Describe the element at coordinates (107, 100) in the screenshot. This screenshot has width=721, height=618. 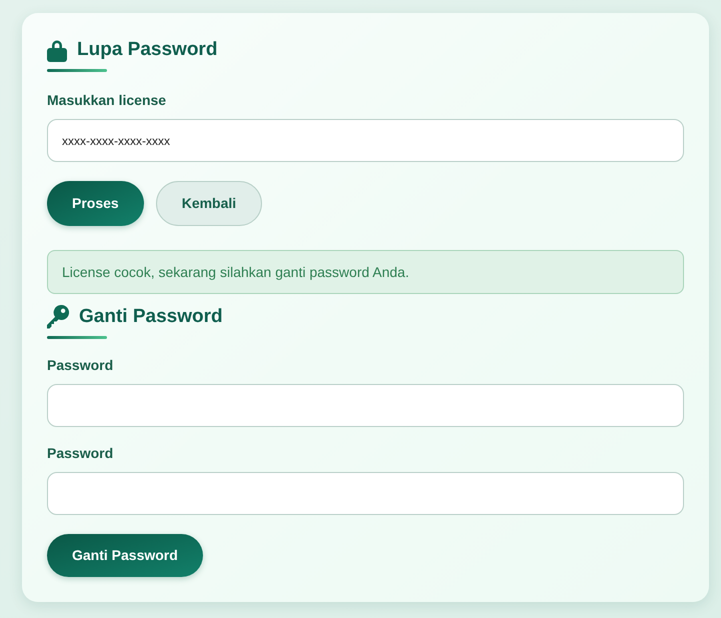
I see `field-label: Masukkan license` at that location.